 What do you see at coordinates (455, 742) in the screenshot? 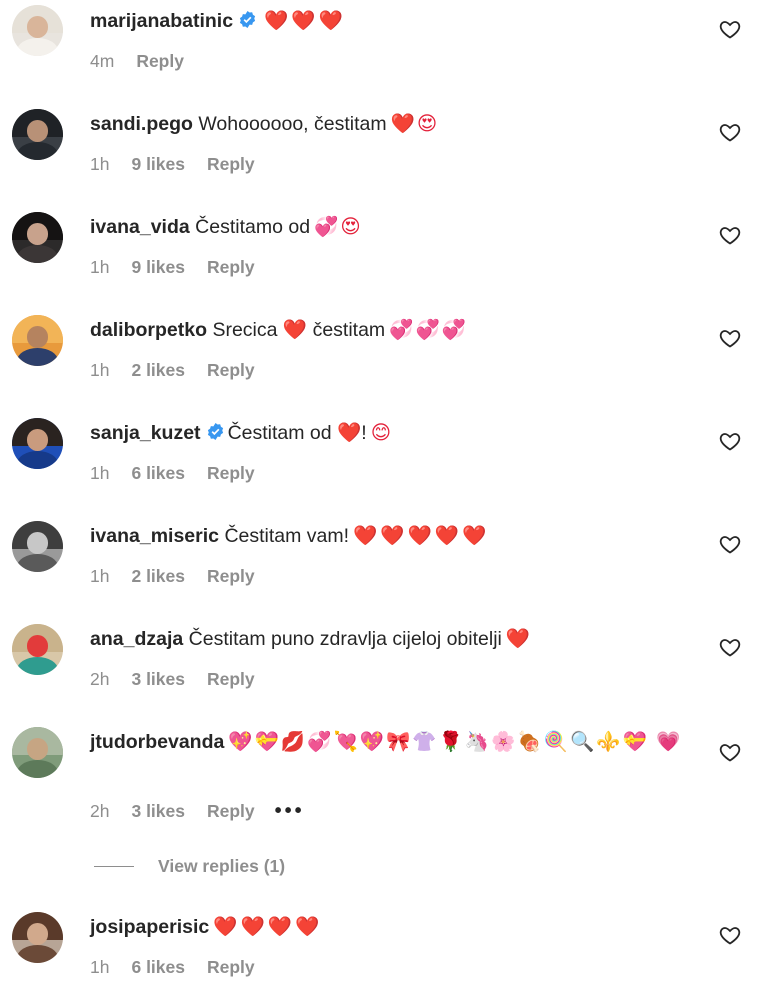
I see `comment-emojis: 💖💝💋💞💘💖🎀👚🌹🦄🌸🍖🍭🔍⚜️💝 💗` at bounding box center [455, 742].